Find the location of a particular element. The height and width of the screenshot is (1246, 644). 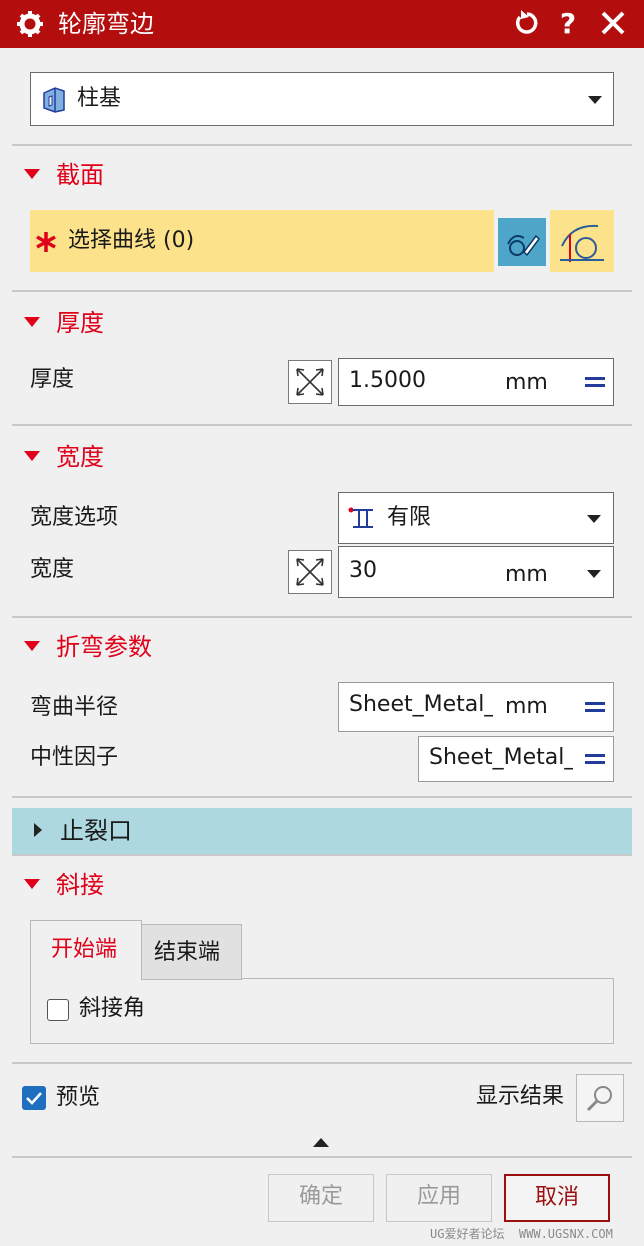

type-panel: 柱基 is located at coordinates (322, 101).